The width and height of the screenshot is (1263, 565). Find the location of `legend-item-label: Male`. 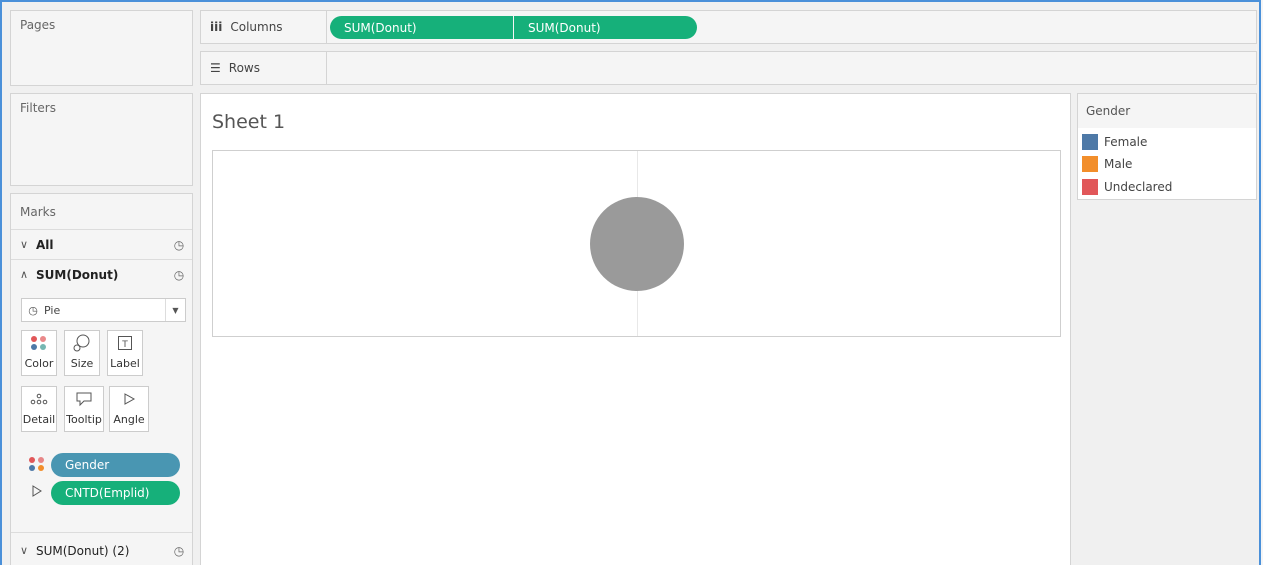

legend-item-label: Male is located at coordinates (1118, 164).